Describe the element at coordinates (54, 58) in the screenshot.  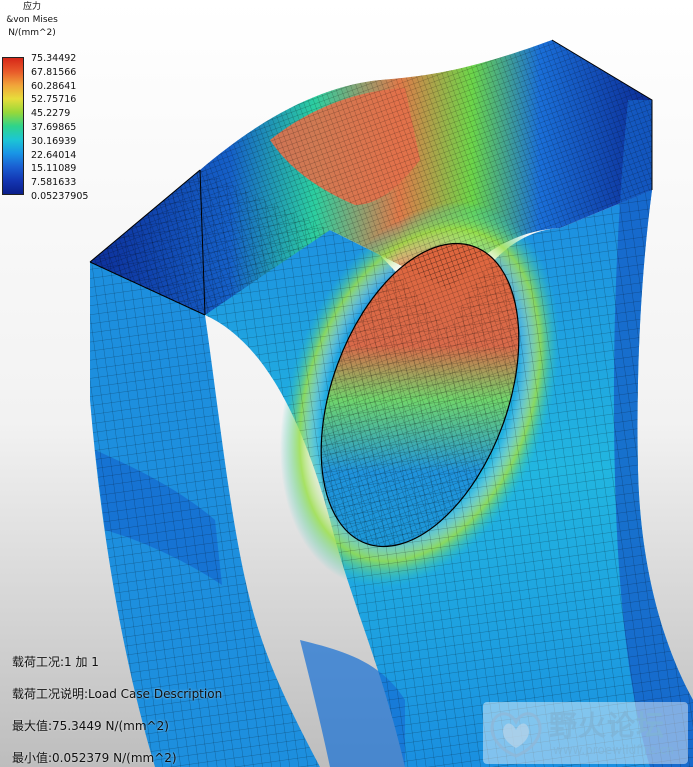
I see `legend-tick-label: 75.34492` at that location.